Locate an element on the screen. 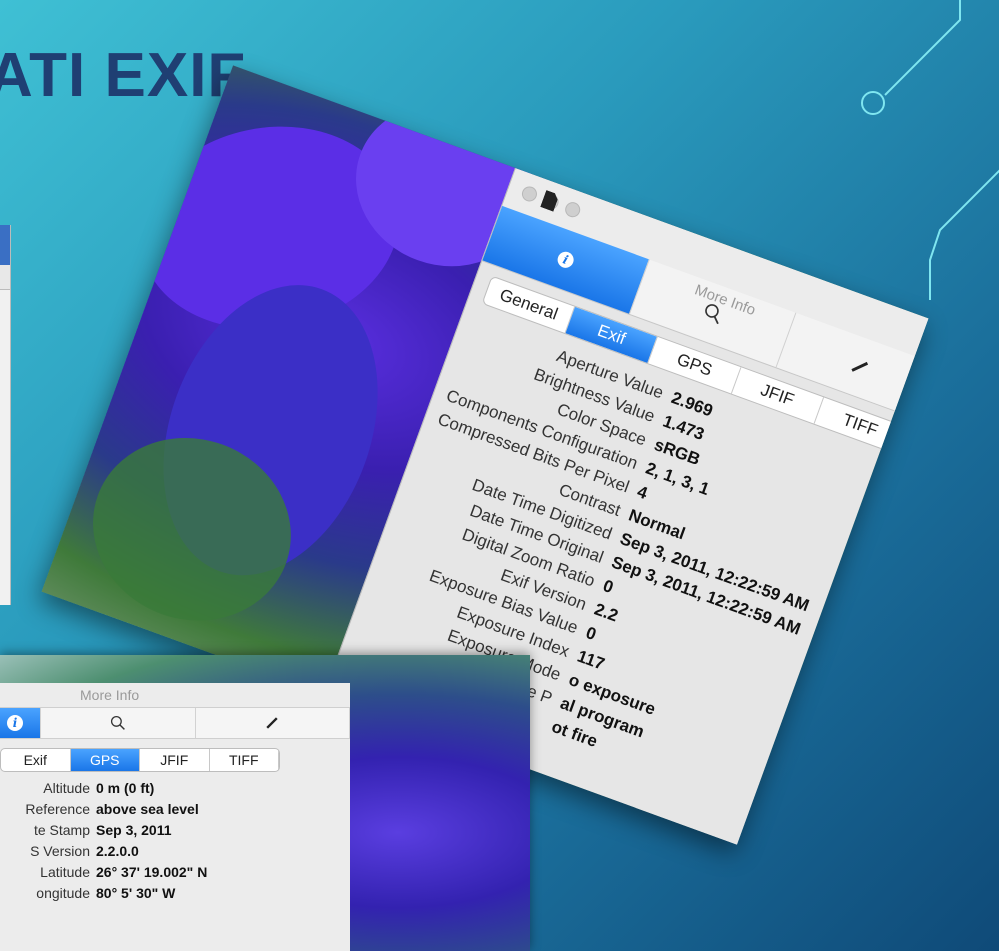 This screenshot has height=951, width=999. edit-toolbar-button is located at coordinates (273, 723).